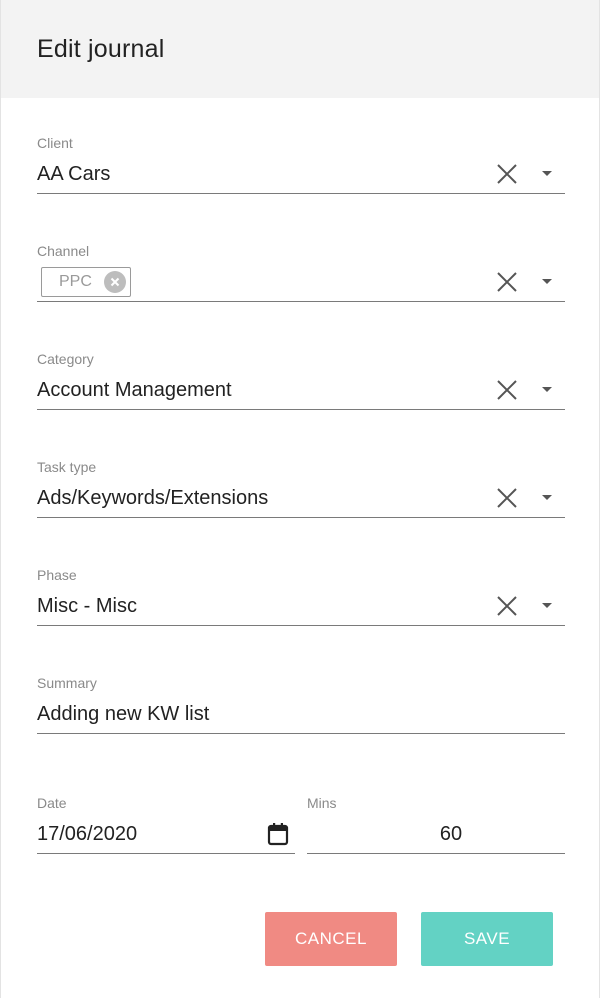  What do you see at coordinates (322, 803) in the screenshot?
I see `mins-label: Mins` at bounding box center [322, 803].